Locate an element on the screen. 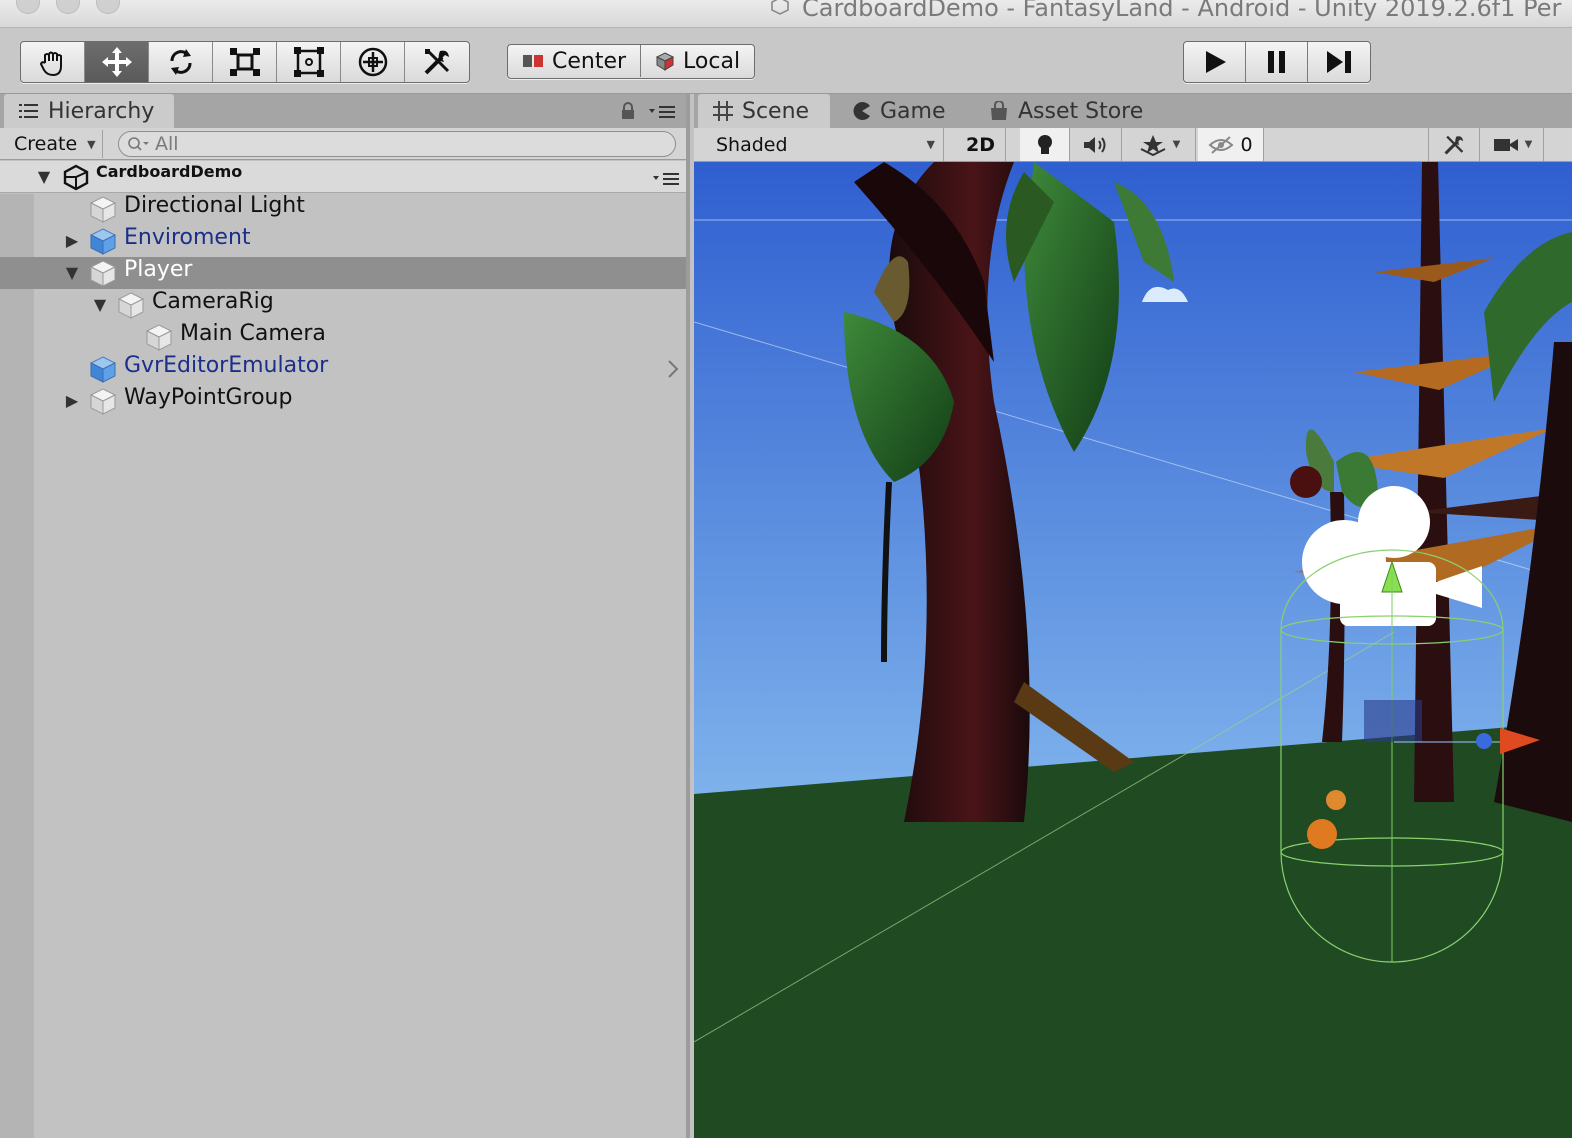 The image size is (1572, 1138). scene-view-toolbar: Shaded ▼ 2D ▼ 0 ▼ is located at coordinates (1133, 145).